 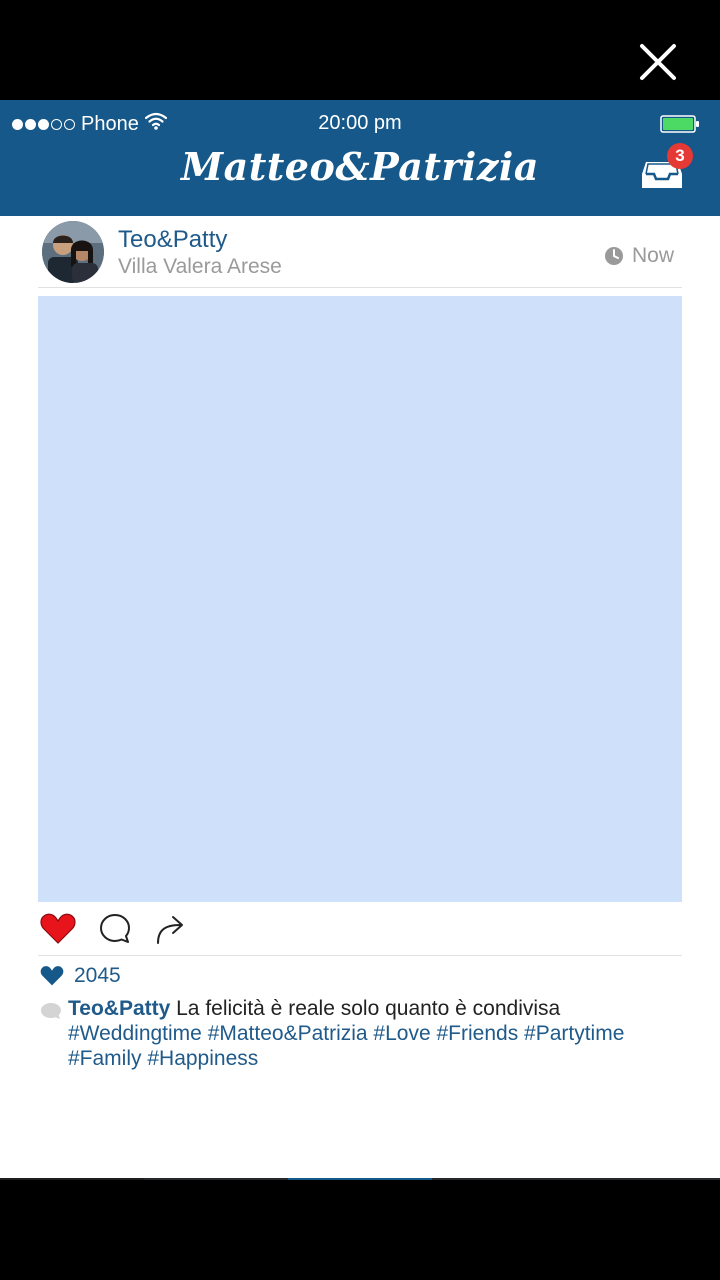 I want to click on tab-home, so click(x=72, y=1179).